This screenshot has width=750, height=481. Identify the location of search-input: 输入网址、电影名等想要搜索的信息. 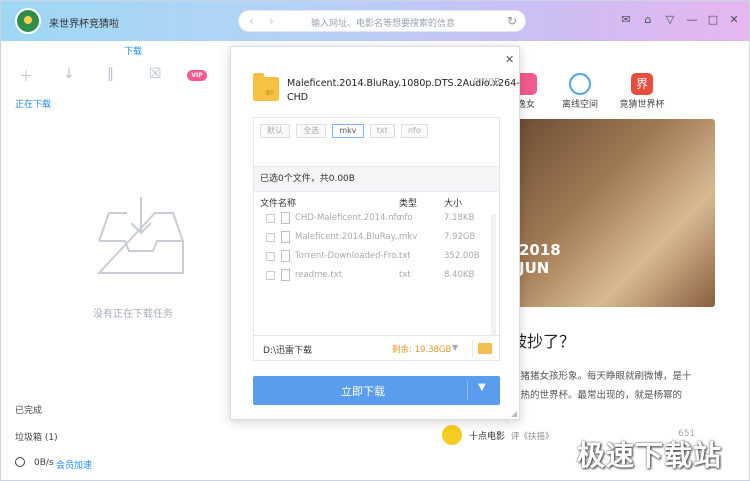
(401, 22).